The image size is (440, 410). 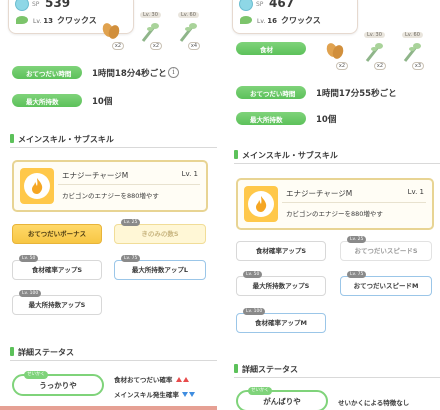 What do you see at coordinates (192, 394) in the screenshot?
I see `down-arrow-icon` at bounding box center [192, 394].